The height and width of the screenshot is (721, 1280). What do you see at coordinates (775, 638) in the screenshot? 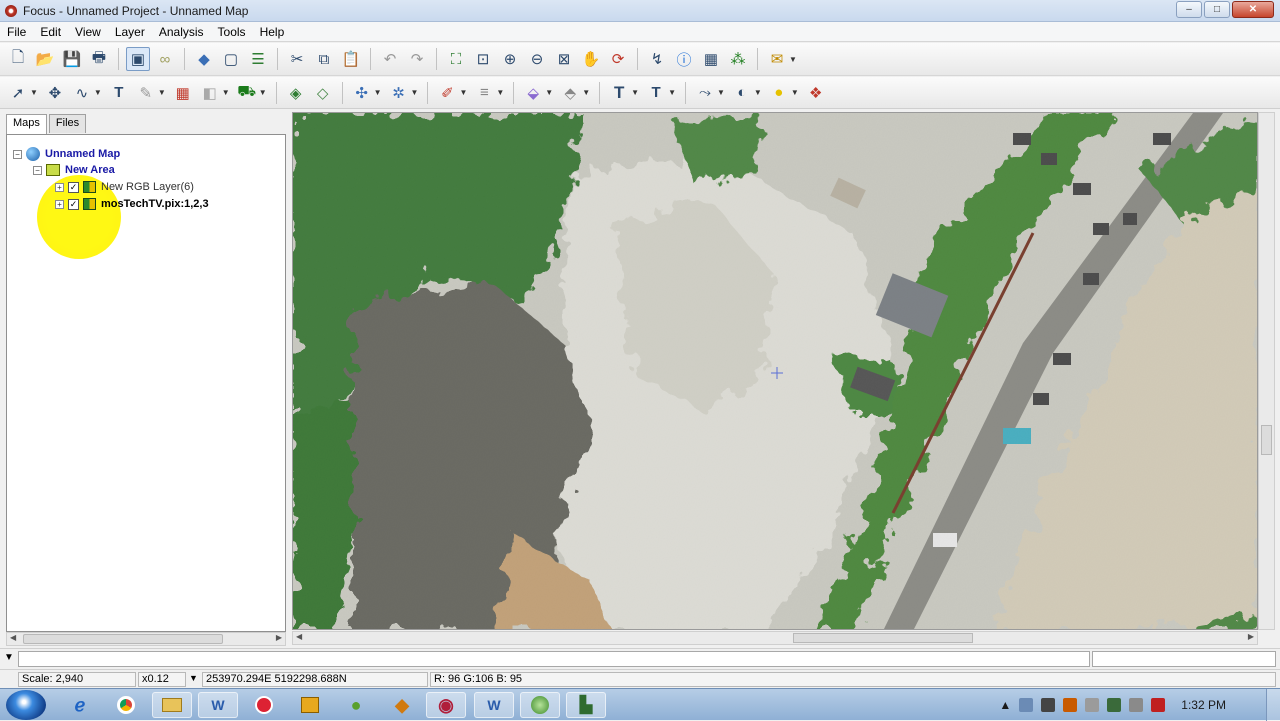
I see `map-horizontal-scrollbar: ◀ ▶` at bounding box center [775, 638].